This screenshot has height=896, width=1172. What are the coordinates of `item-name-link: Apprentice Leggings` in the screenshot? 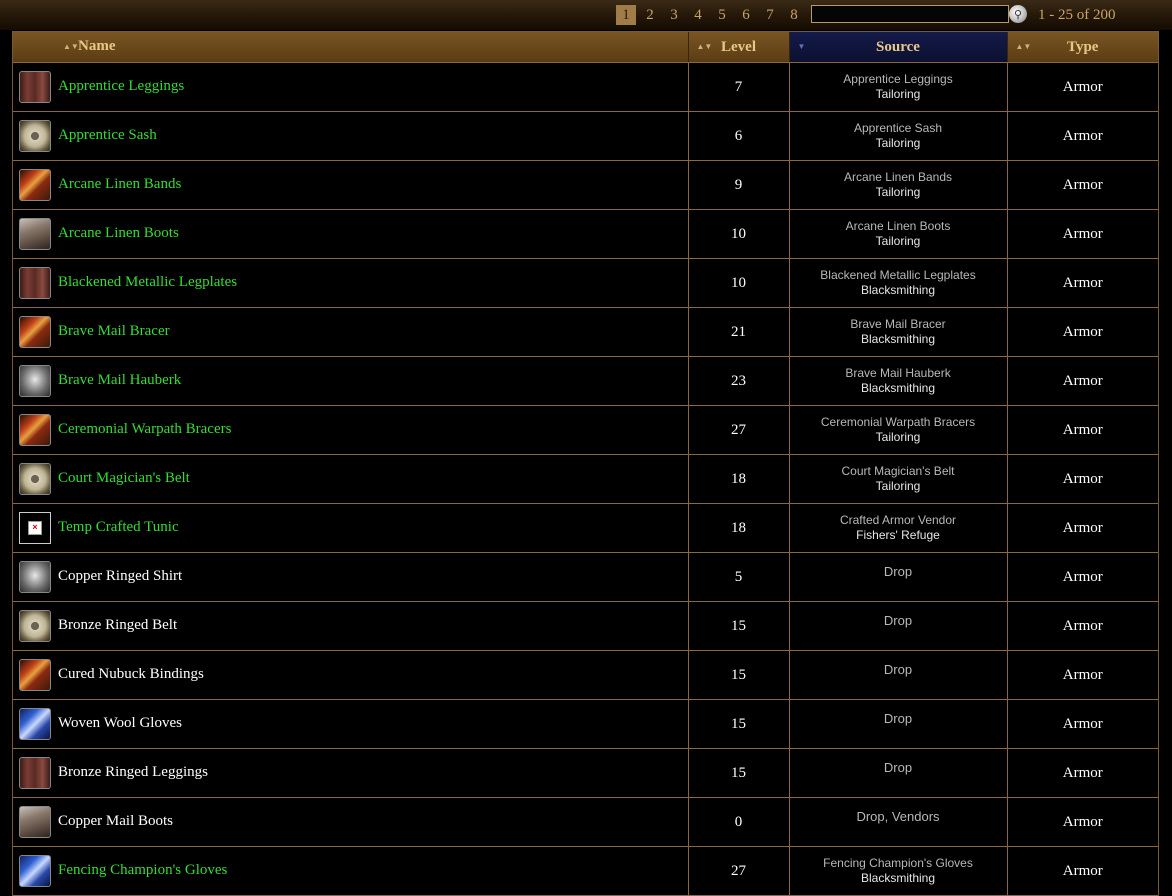 It's located at (121, 86).